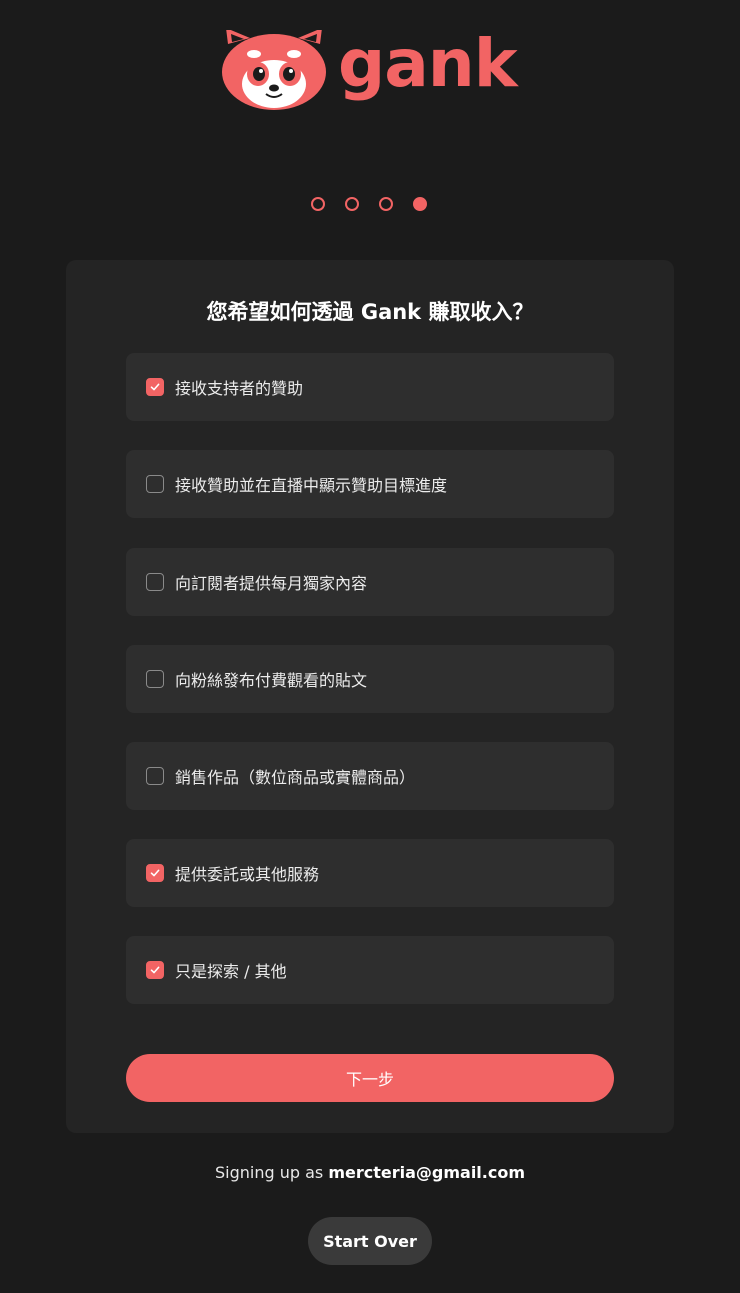 The width and height of the screenshot is (740, 1293). Describe the element at coordinates (369, 204) in the screenshot. I see `progress-stepper` at that location.